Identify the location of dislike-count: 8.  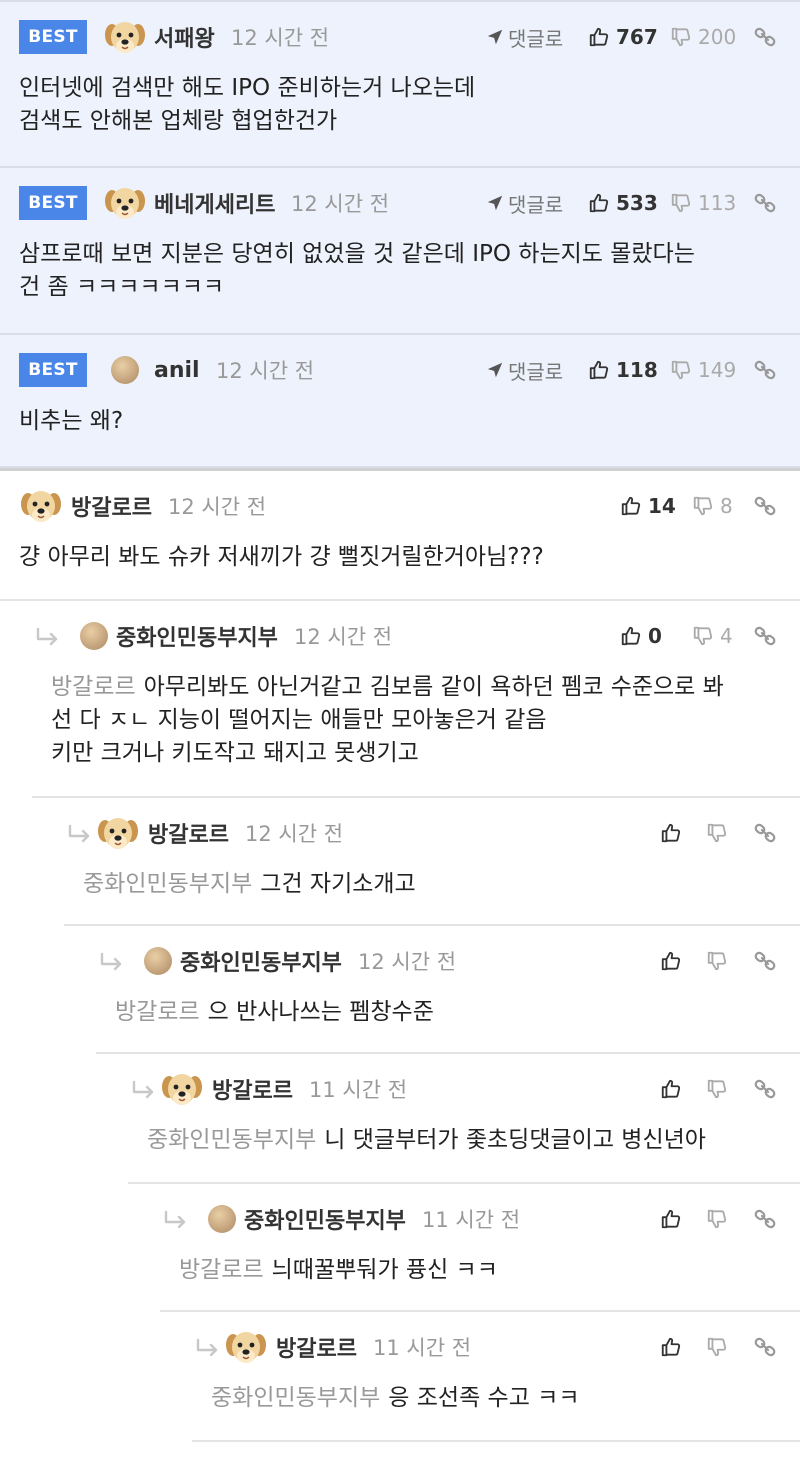
(726, 506).